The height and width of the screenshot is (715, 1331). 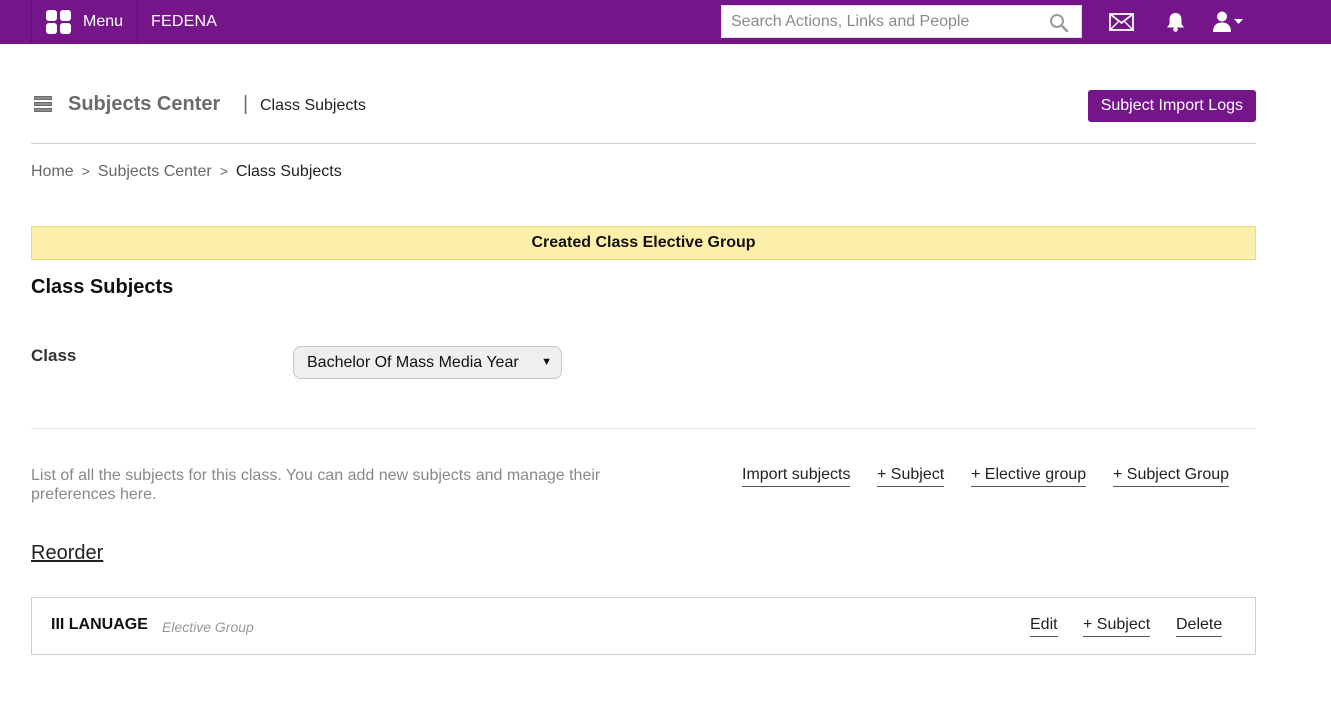 What do you see at coordinates (155, 171) in the screenshot?
I see `breadcrumb-subjects-center: Subjects Center` at bounding box center [155, 171].